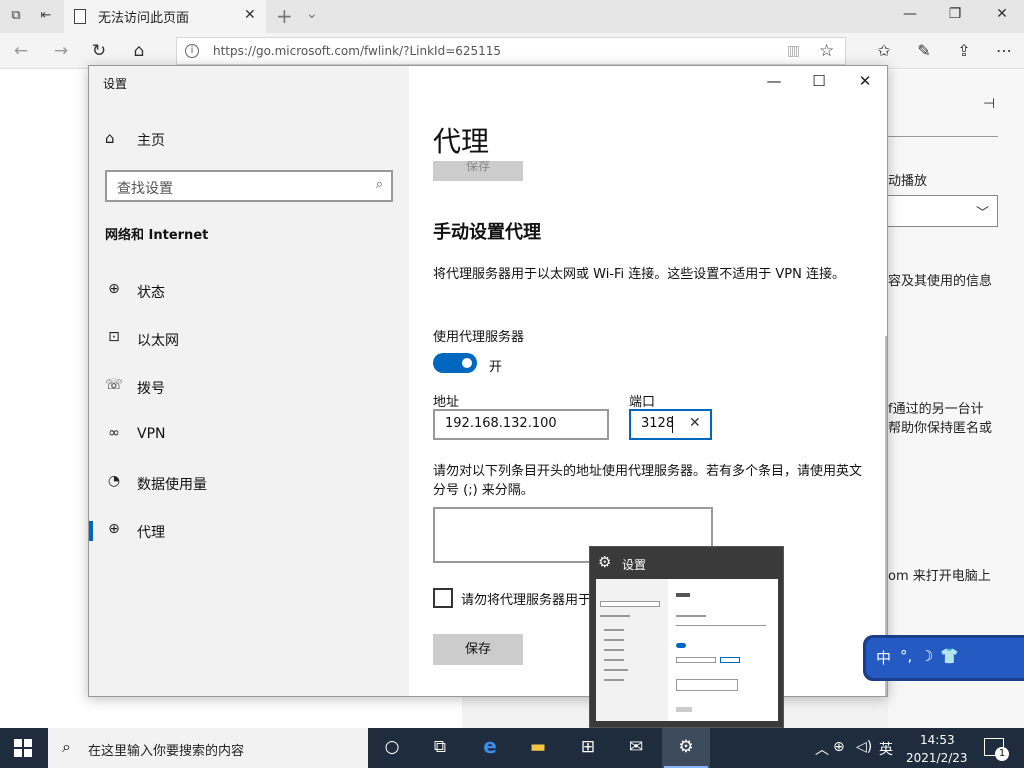 The width and height of the screenshot is (1024, 768). What do you see at coordinates (695, 423) in the screenshot?
I see `clear-icon: ✕` at bounding box center [695, 423].